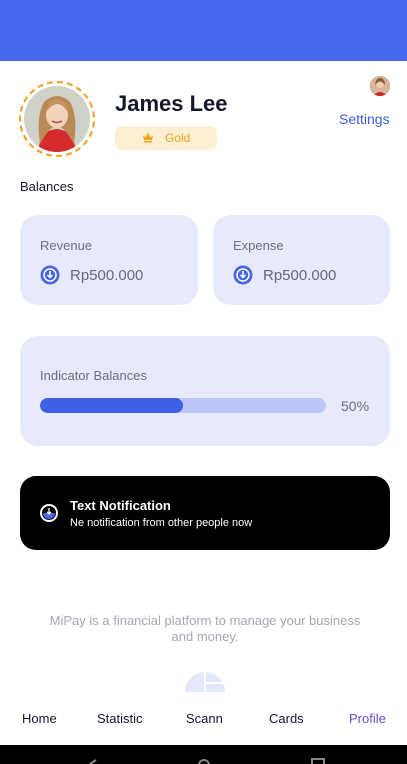 The image size is (407, 764). I want to click on revenue-value: Rp500.000, so click(107, 275).